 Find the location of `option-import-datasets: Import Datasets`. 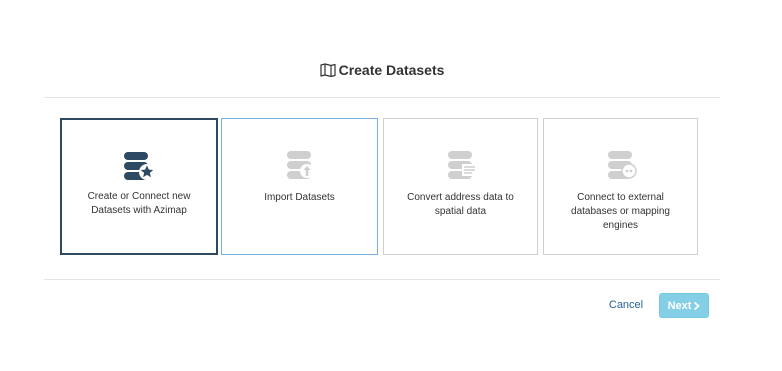

option-import-datasets: Import Datasets is located at coordinates (299, 186).